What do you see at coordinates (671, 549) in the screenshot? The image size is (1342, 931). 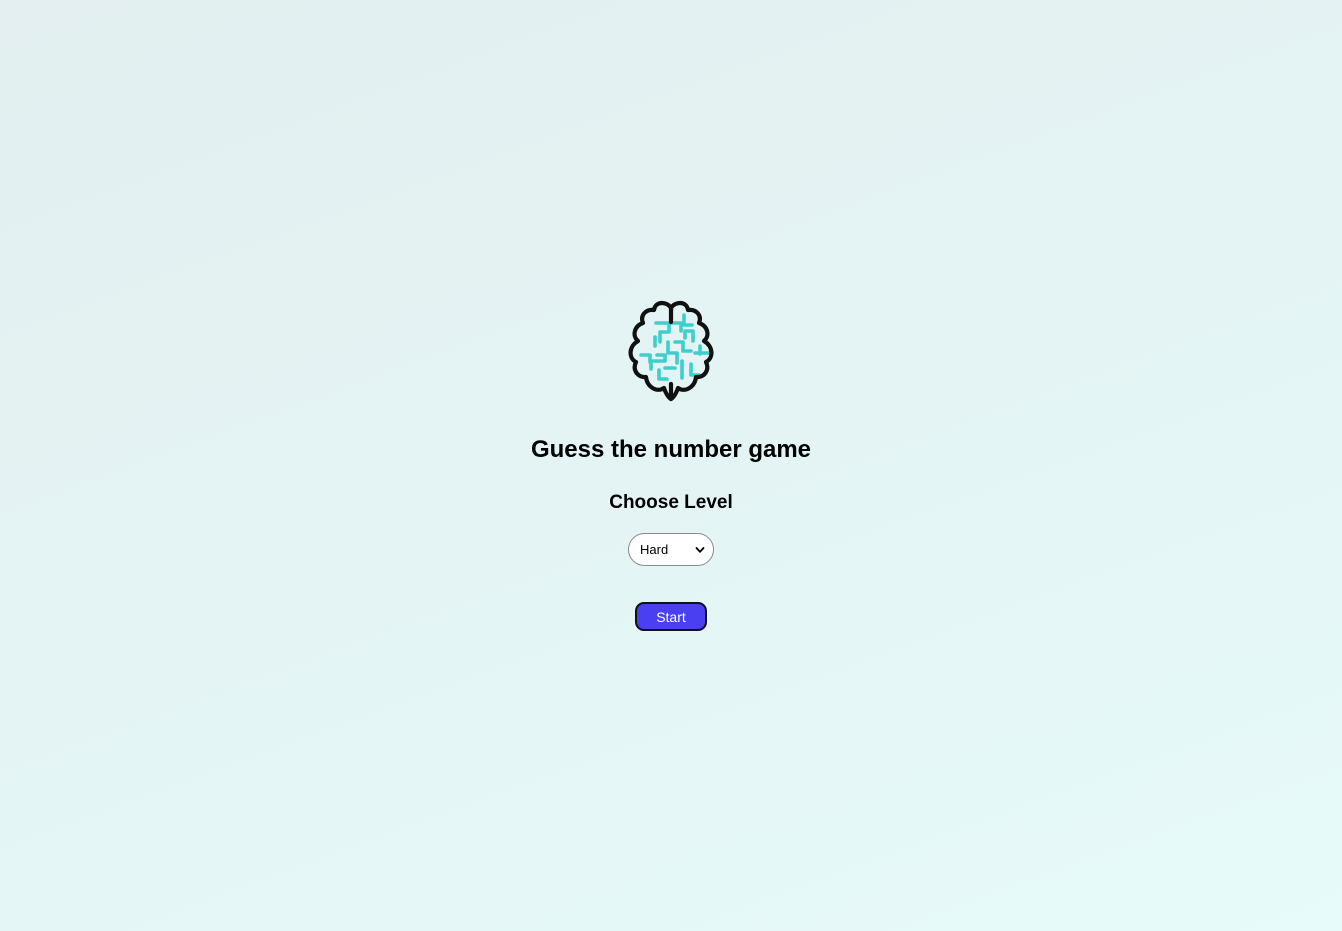 I see `level-select: Hard` at bounding box center [671, 549].